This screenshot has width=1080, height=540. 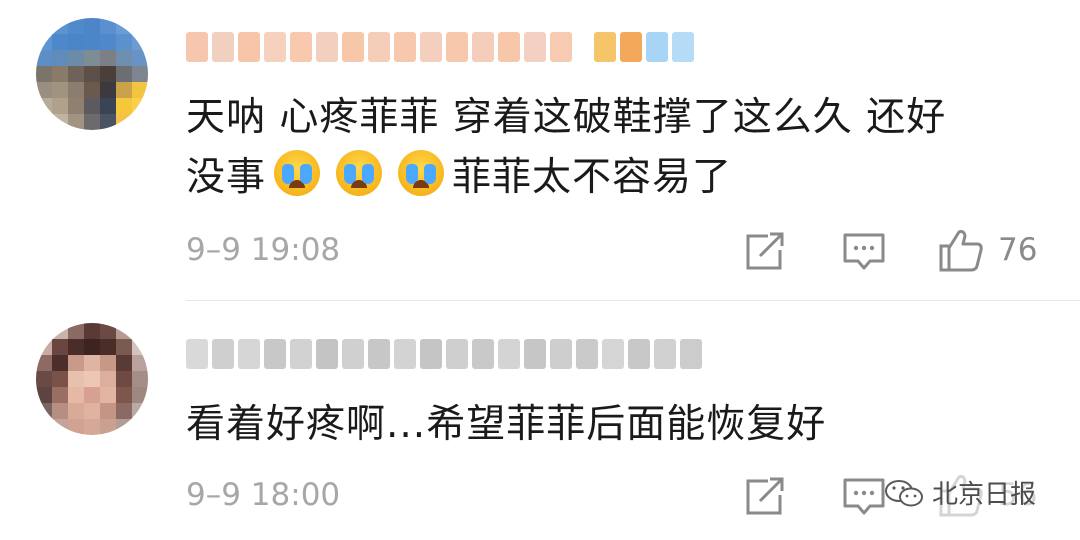 What do you see at coordinates (566, 117) in the screenshot?
I see `comment-text-line: 天呐 心疼菲菲 穿着这破鞋撑了这么久 还好` at bounding box center [566, 117].